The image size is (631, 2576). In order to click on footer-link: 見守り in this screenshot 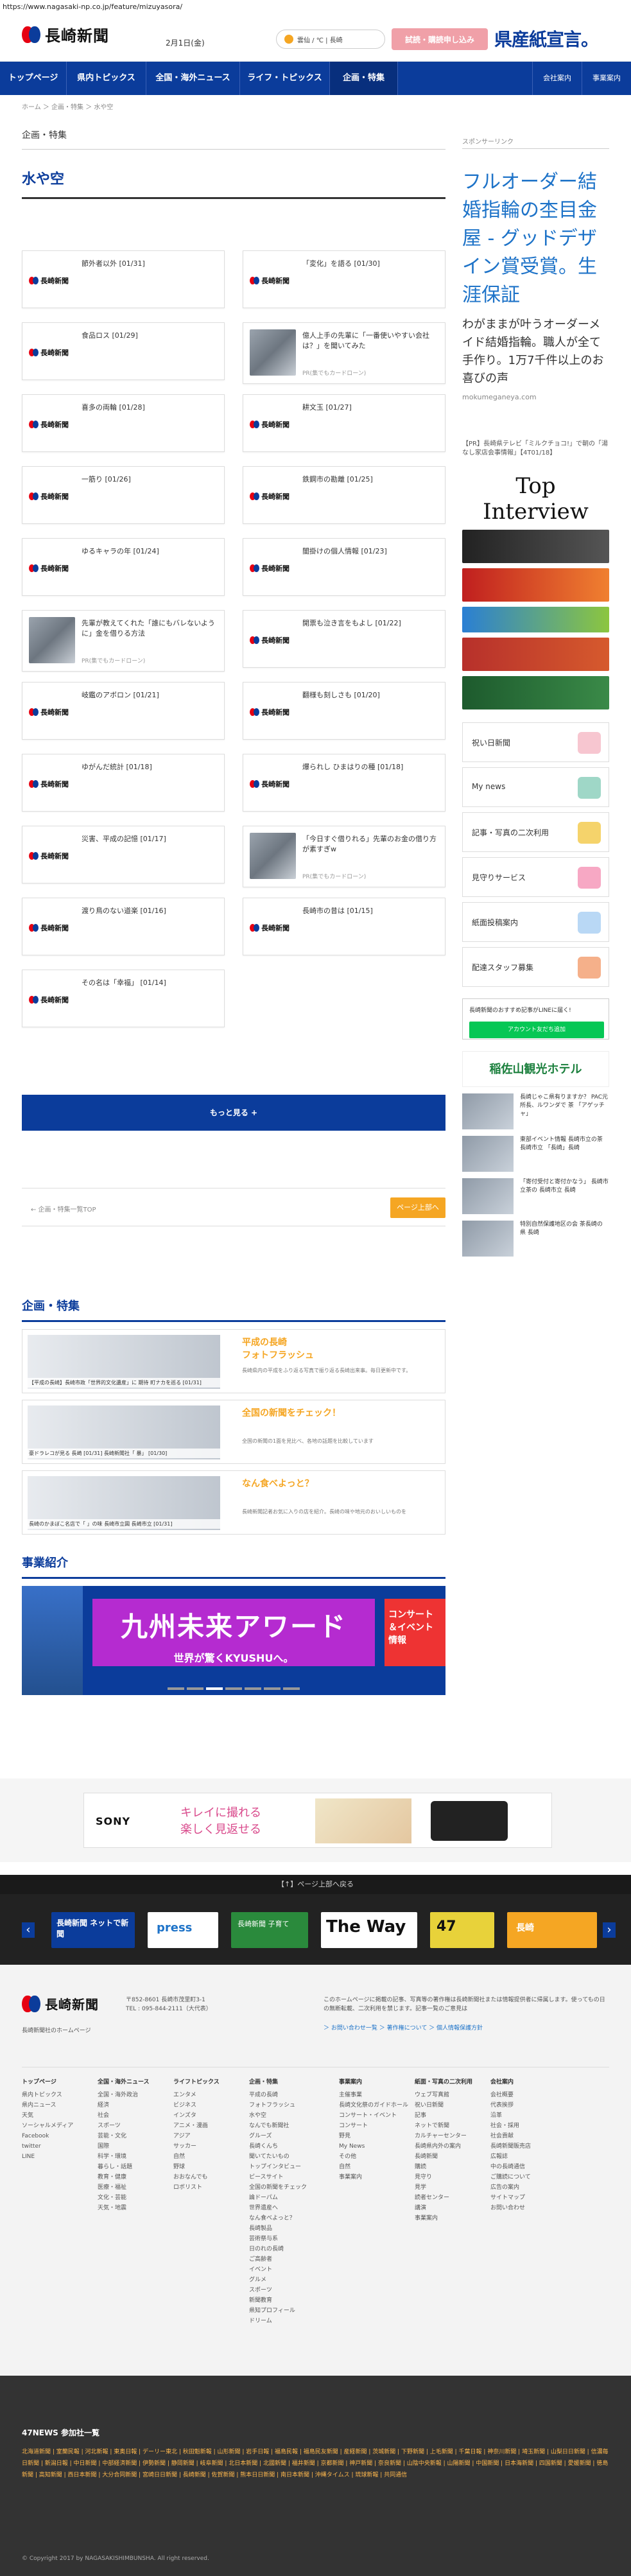, I will do `click(452, 2177)`.